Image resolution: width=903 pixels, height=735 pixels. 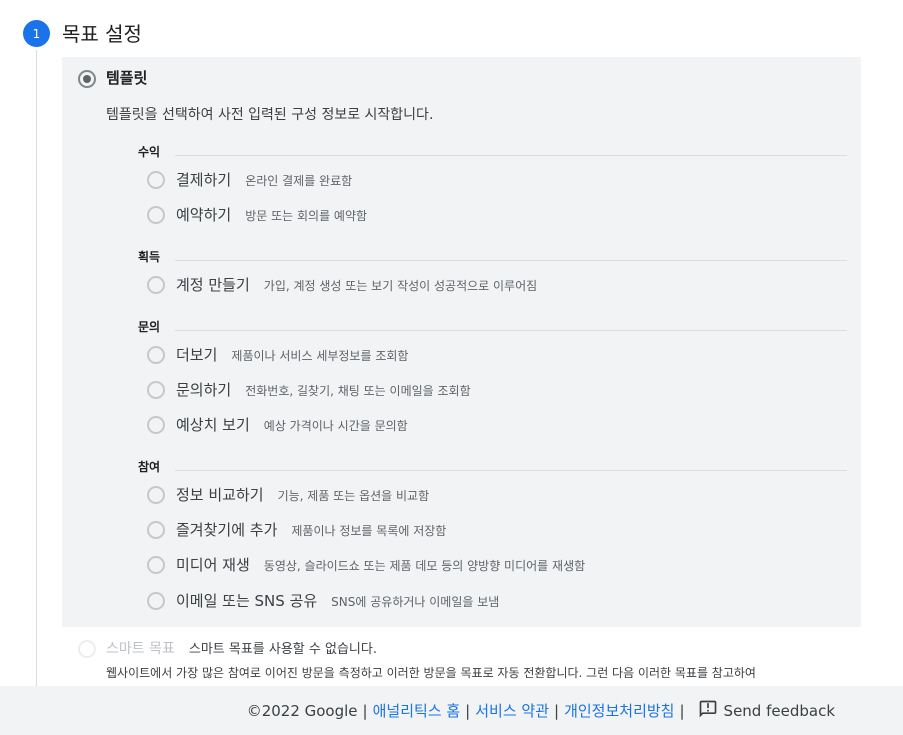 What do you see at coordinates (156, 565) in the screenshot?
I see `option-radio-media-play` at bounding box center [156, 565].